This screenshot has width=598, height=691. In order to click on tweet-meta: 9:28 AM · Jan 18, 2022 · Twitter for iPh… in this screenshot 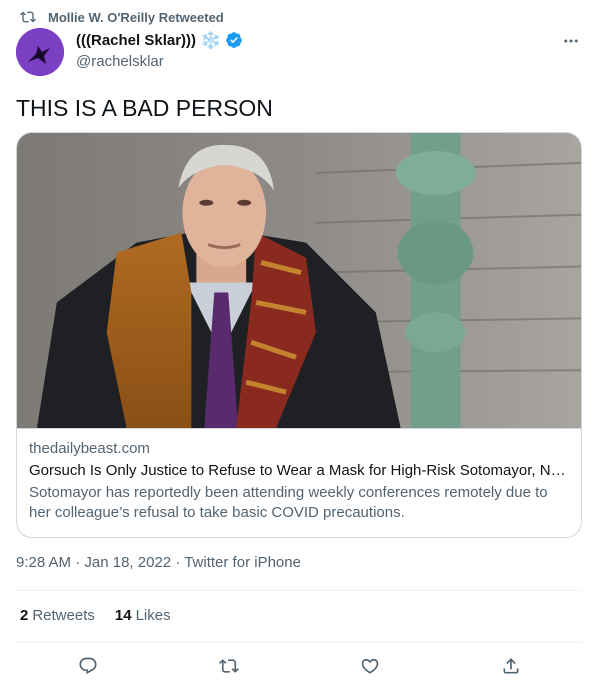, I will do `click(158, 562)`.